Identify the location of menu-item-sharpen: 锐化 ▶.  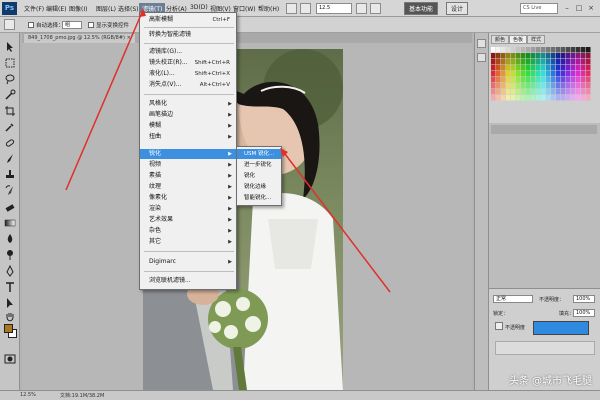
(188, 154).